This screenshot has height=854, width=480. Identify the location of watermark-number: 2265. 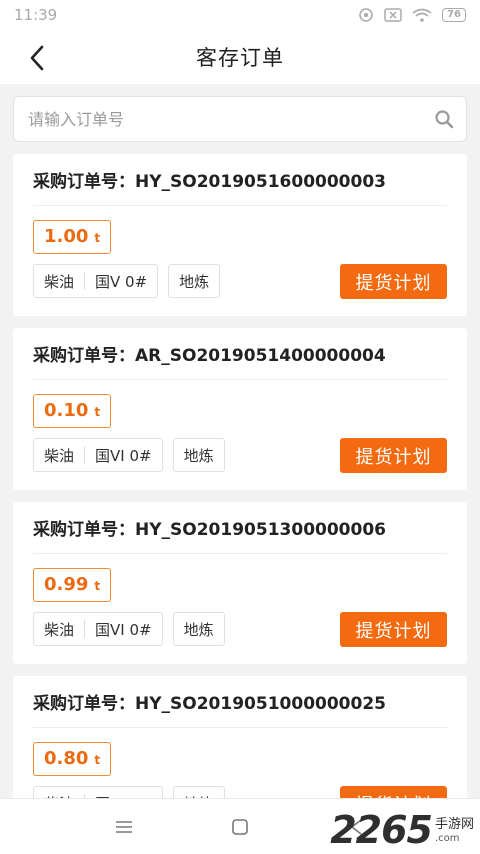
(381, 830).